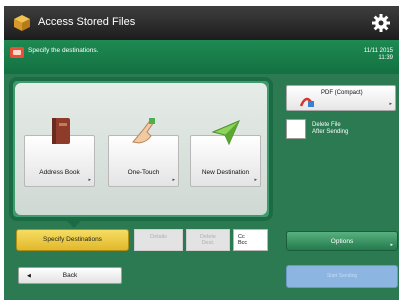 The image size is (403, 306). What do you see at coordinates (225, 172) in the screenshot?
I see `new-destination-label: New Destination` at bounding box center [225, 172].